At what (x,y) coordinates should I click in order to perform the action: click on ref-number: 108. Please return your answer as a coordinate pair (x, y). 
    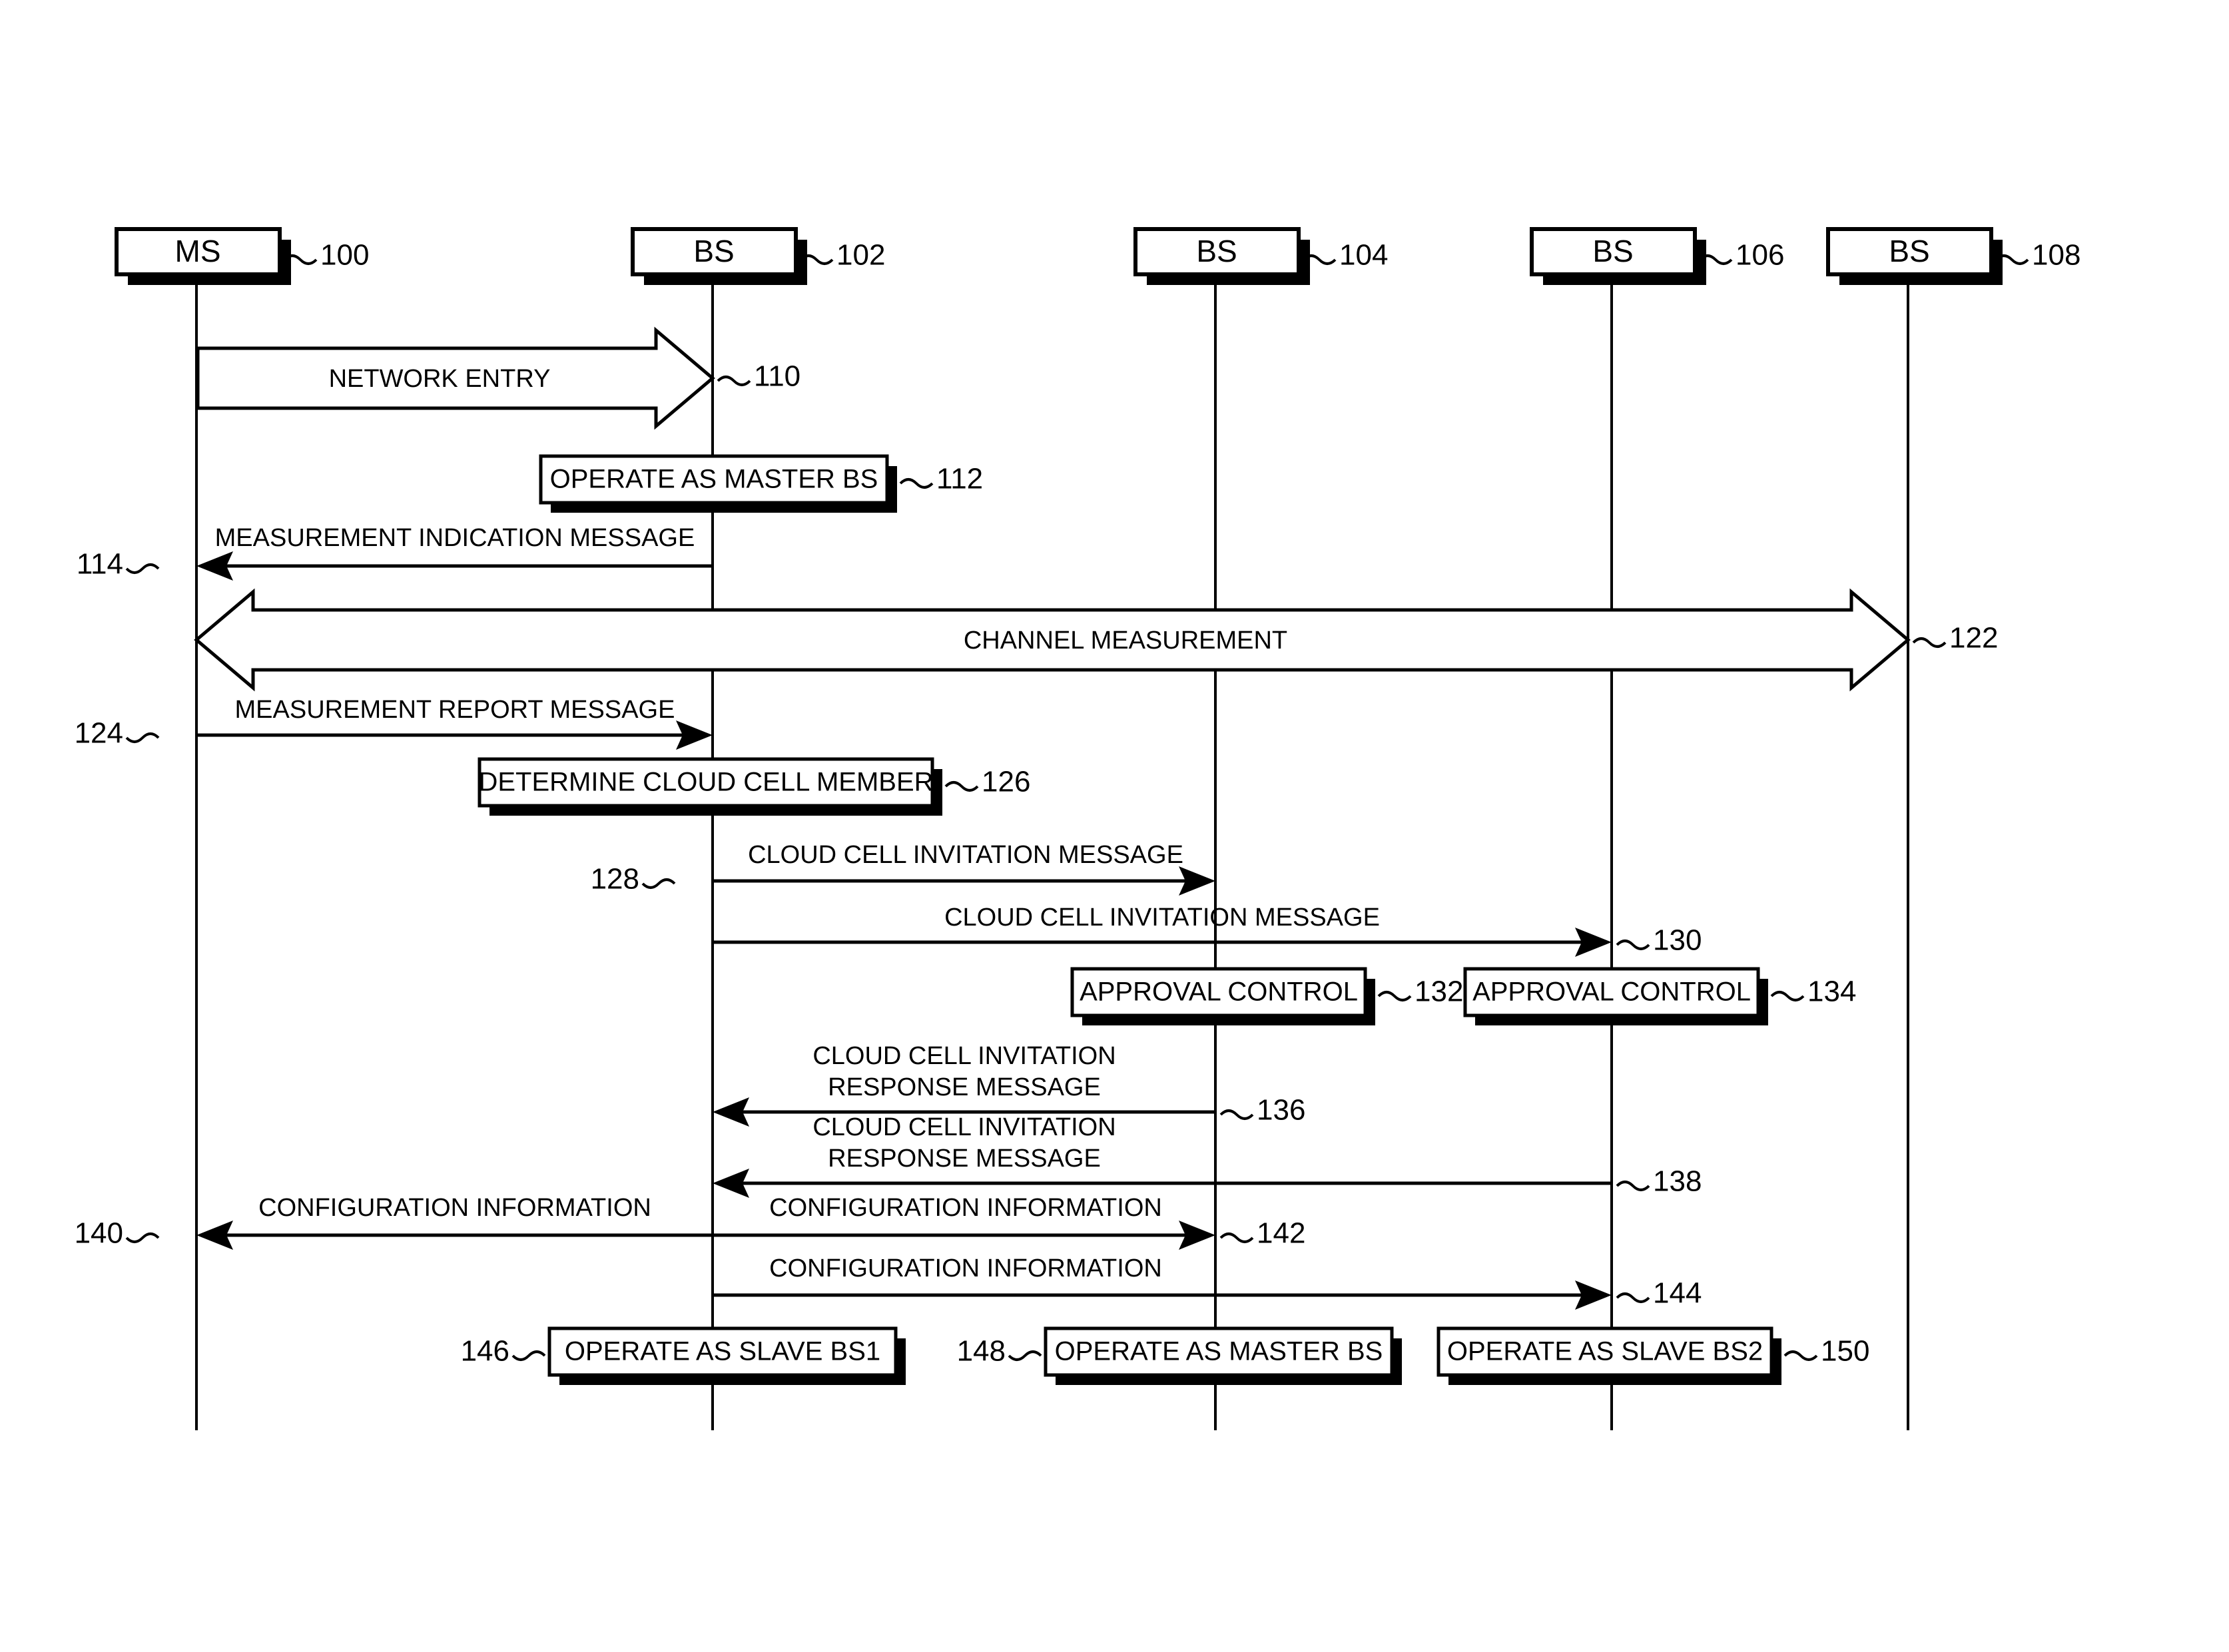
    Looking at the image, I should click on (2056, 255).